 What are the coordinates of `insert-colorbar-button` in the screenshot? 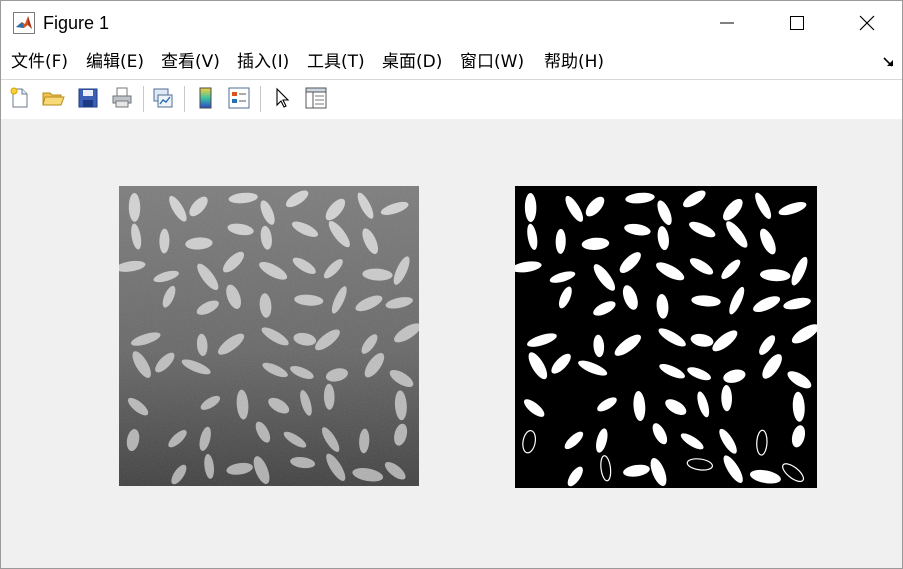 It's located at (206, 98).